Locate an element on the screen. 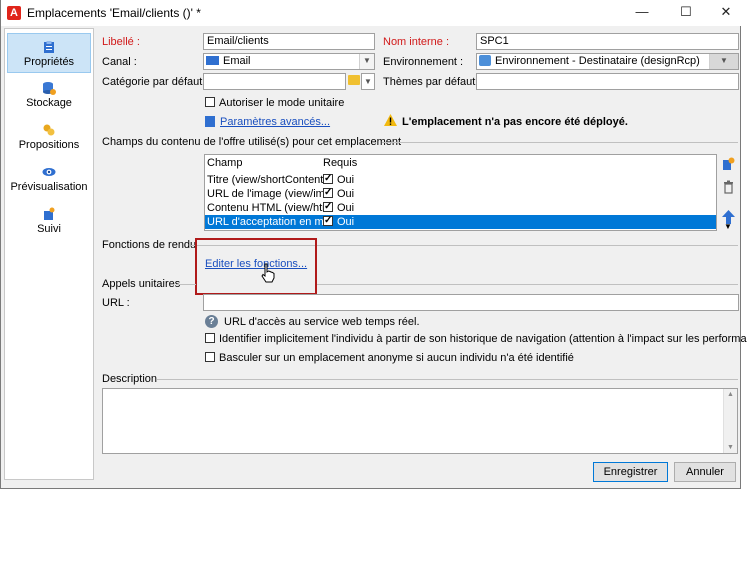  settings-doc-icon is located at coordinates (210, 121).